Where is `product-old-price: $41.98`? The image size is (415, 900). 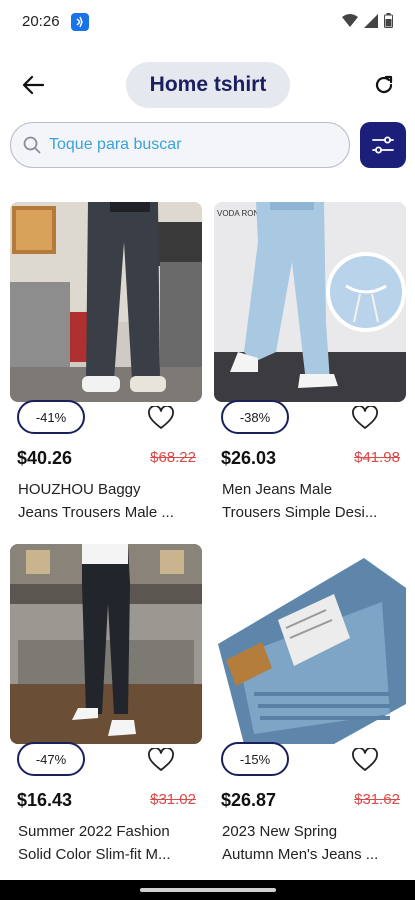 product-old-price: $41.98 is located at coordinates (377, 457).